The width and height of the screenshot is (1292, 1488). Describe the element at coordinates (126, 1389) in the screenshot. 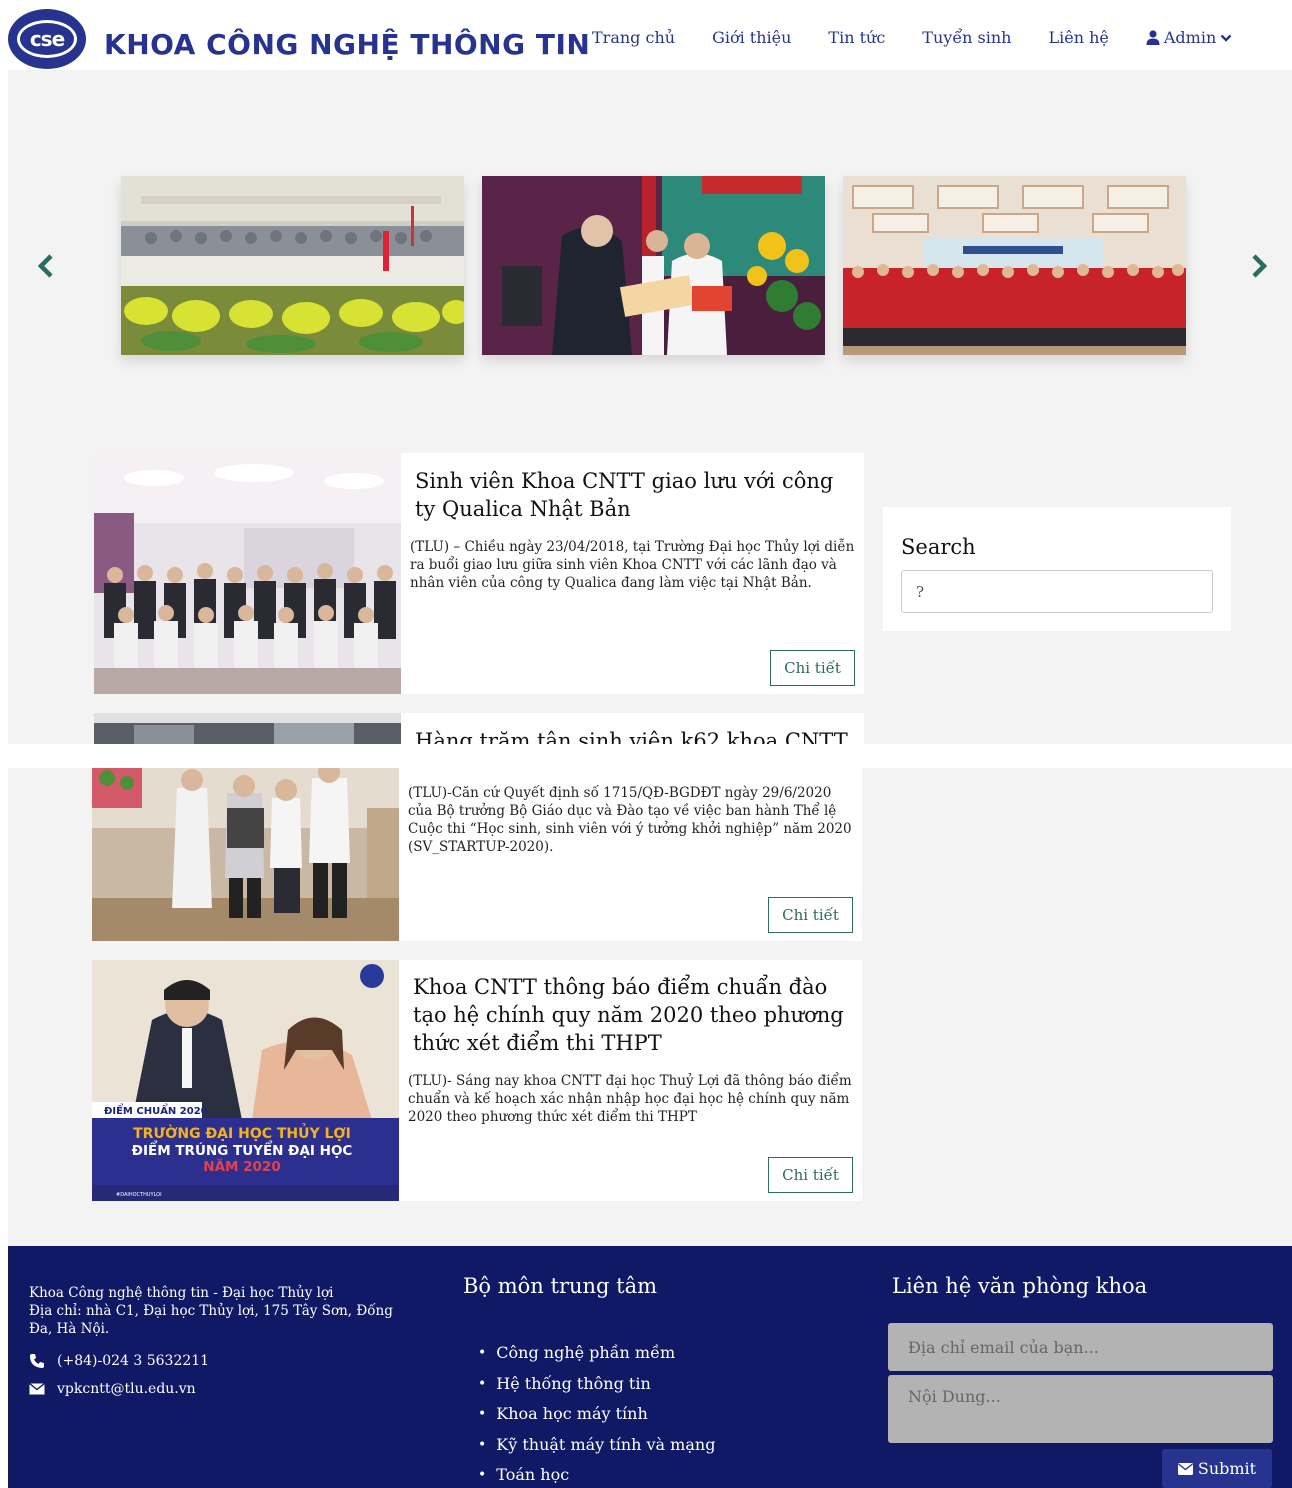

I see `footer-email-text: vpkcntt@tlu.edu.vn` at that location.